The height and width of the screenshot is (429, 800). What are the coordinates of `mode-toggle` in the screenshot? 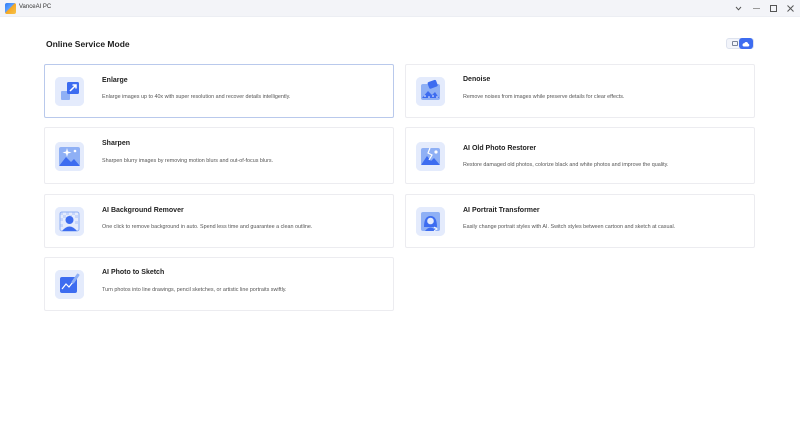 It's located at (740, 43).